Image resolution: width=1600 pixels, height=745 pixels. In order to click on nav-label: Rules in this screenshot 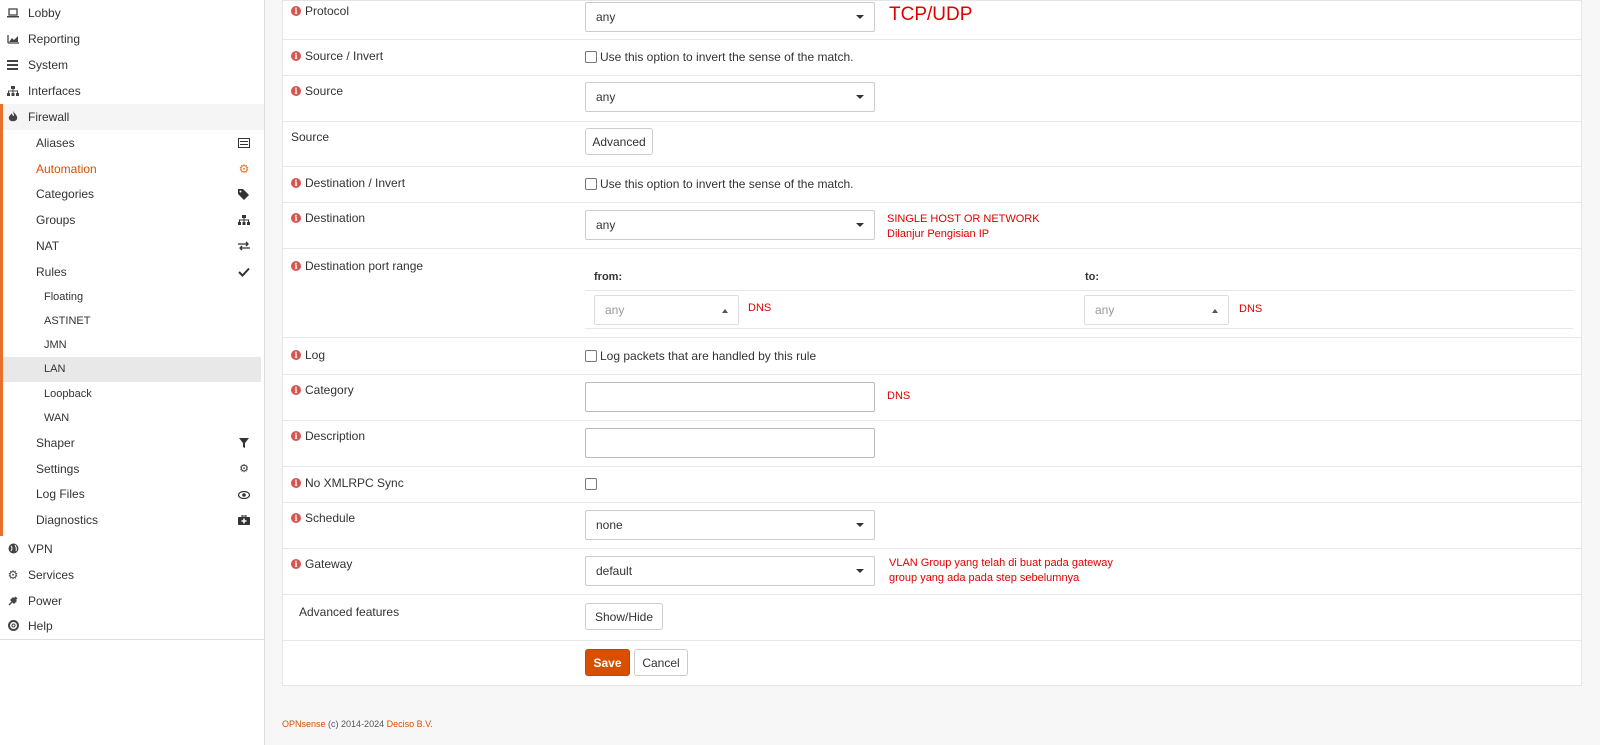, I will do `click(51, 271)`.